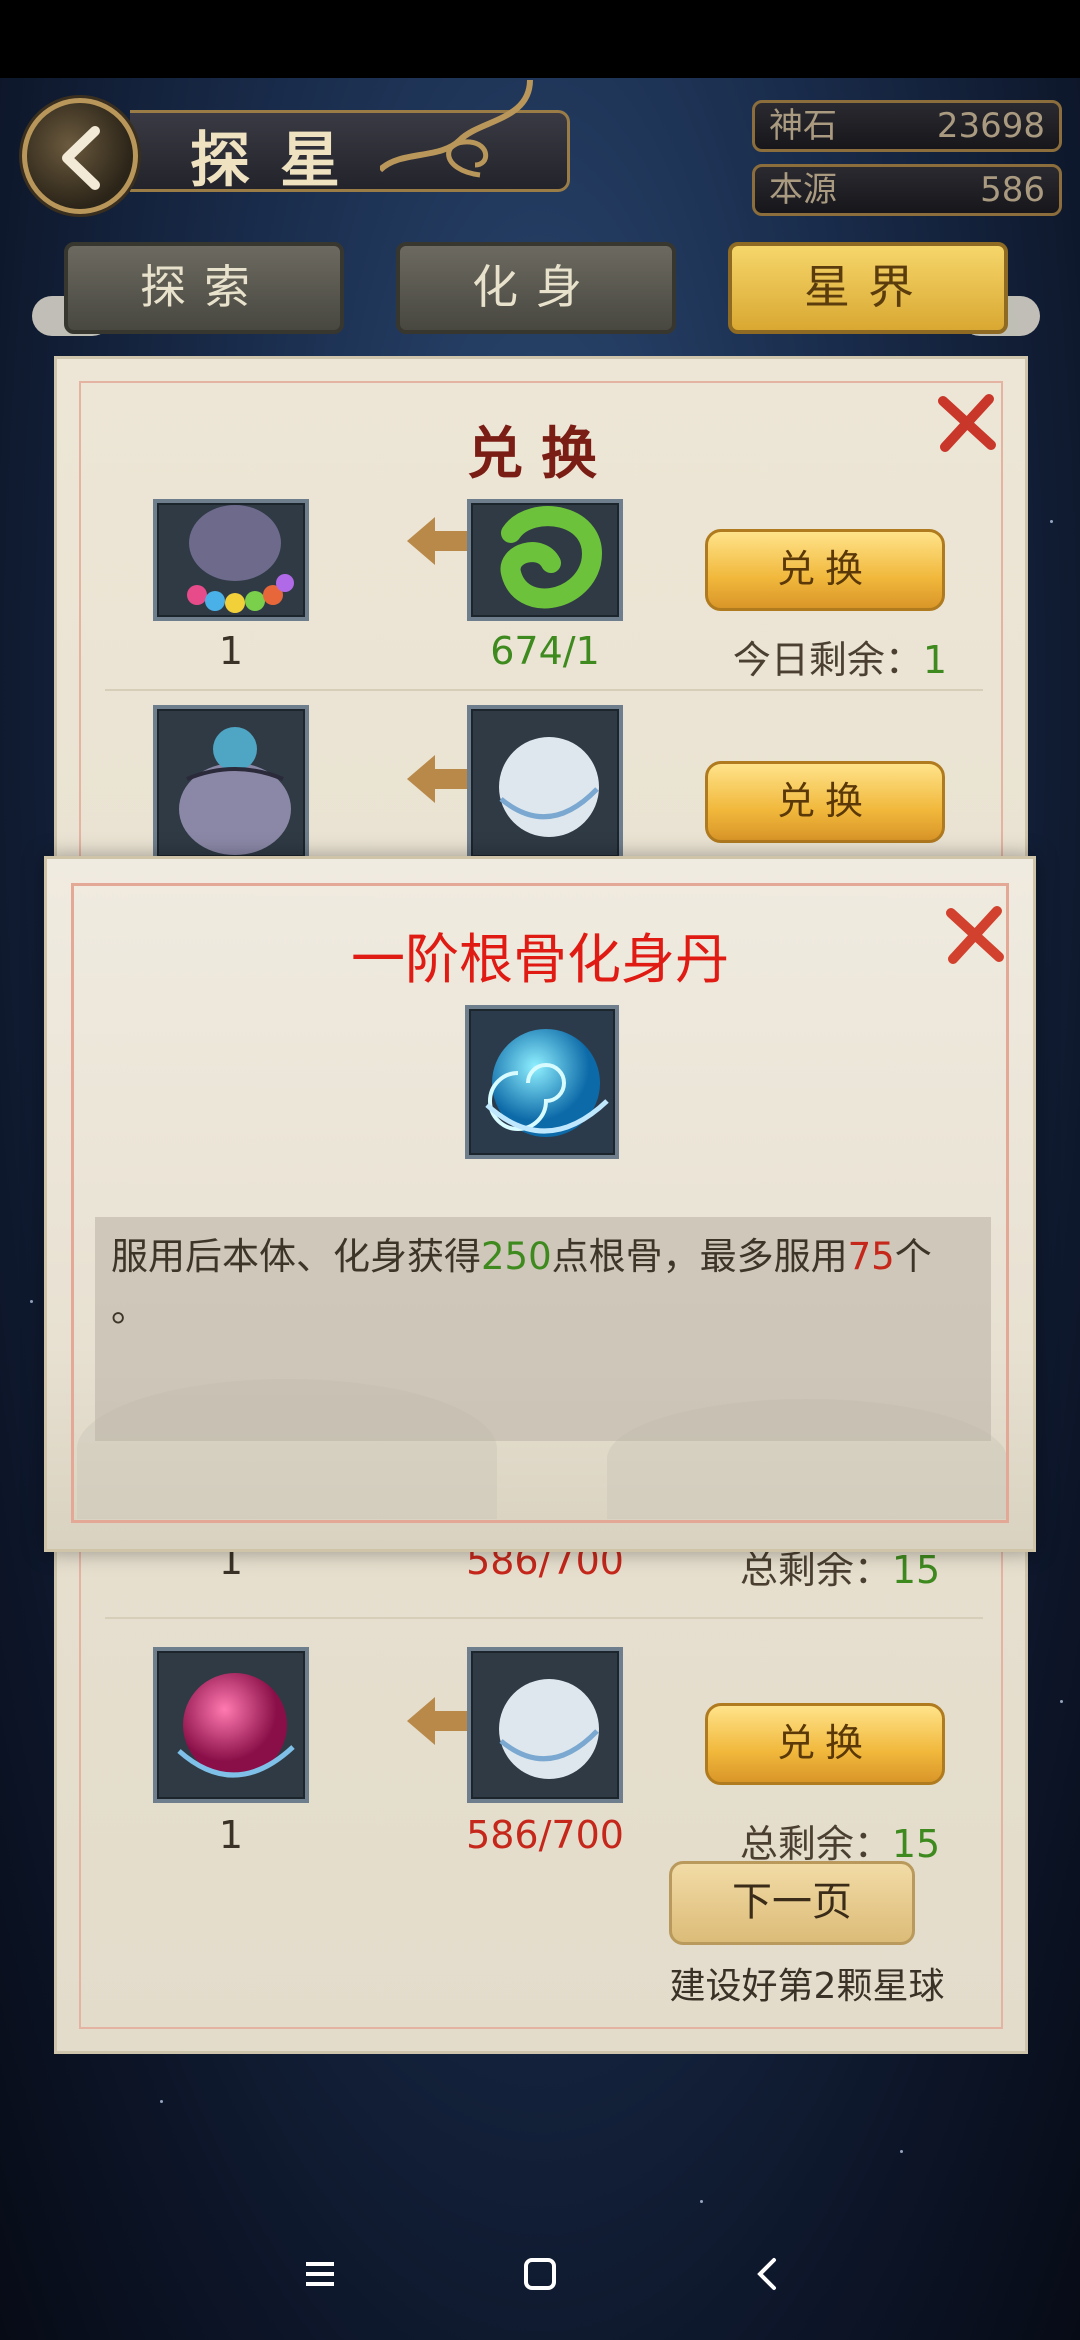 Image resolution: width=1080 pixels, height=2340 pixels. What do you see at coordinates (768, 2274) in the screenshot?
I see `nav-back-icon` at bounding box center [768, 2274].